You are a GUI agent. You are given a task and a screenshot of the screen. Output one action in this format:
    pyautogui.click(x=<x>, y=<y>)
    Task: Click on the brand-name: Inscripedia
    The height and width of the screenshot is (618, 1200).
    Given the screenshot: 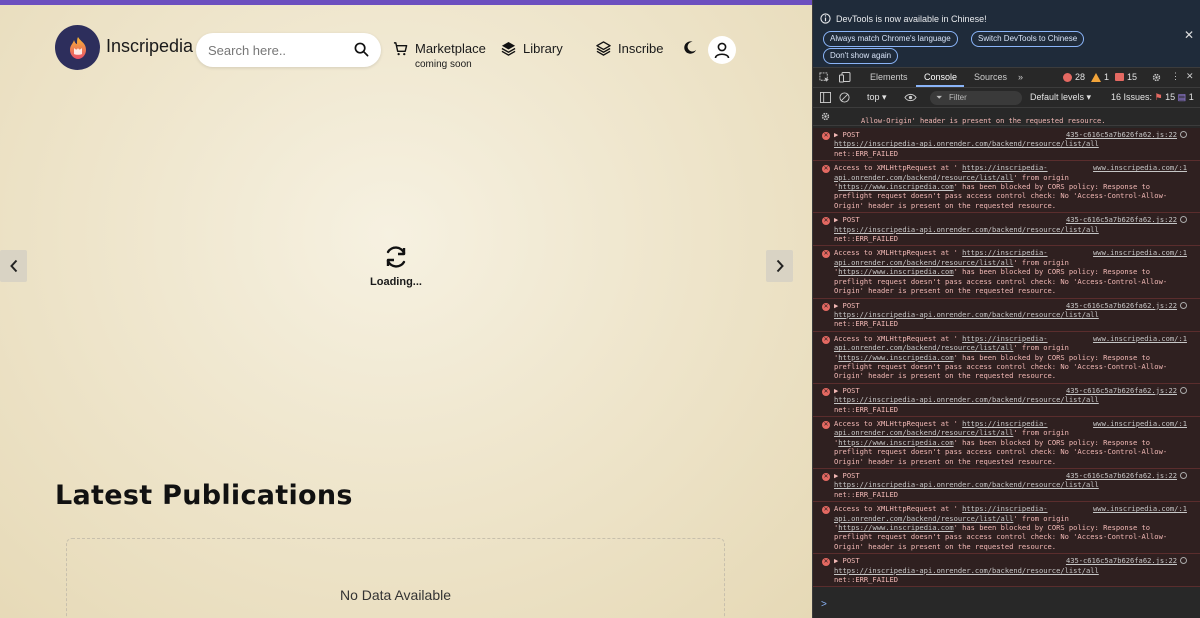 What is the action you would take?
    pyautogui.click(x=149, y=46)
    